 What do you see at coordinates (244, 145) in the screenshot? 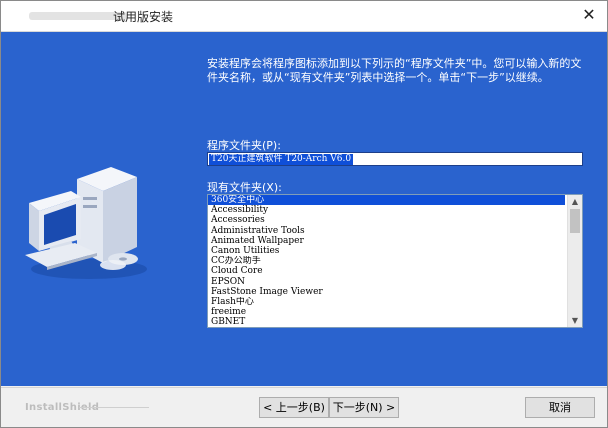
I see `program-folder-label: 程序文件夹(P):` at bounding box center [244, 145].